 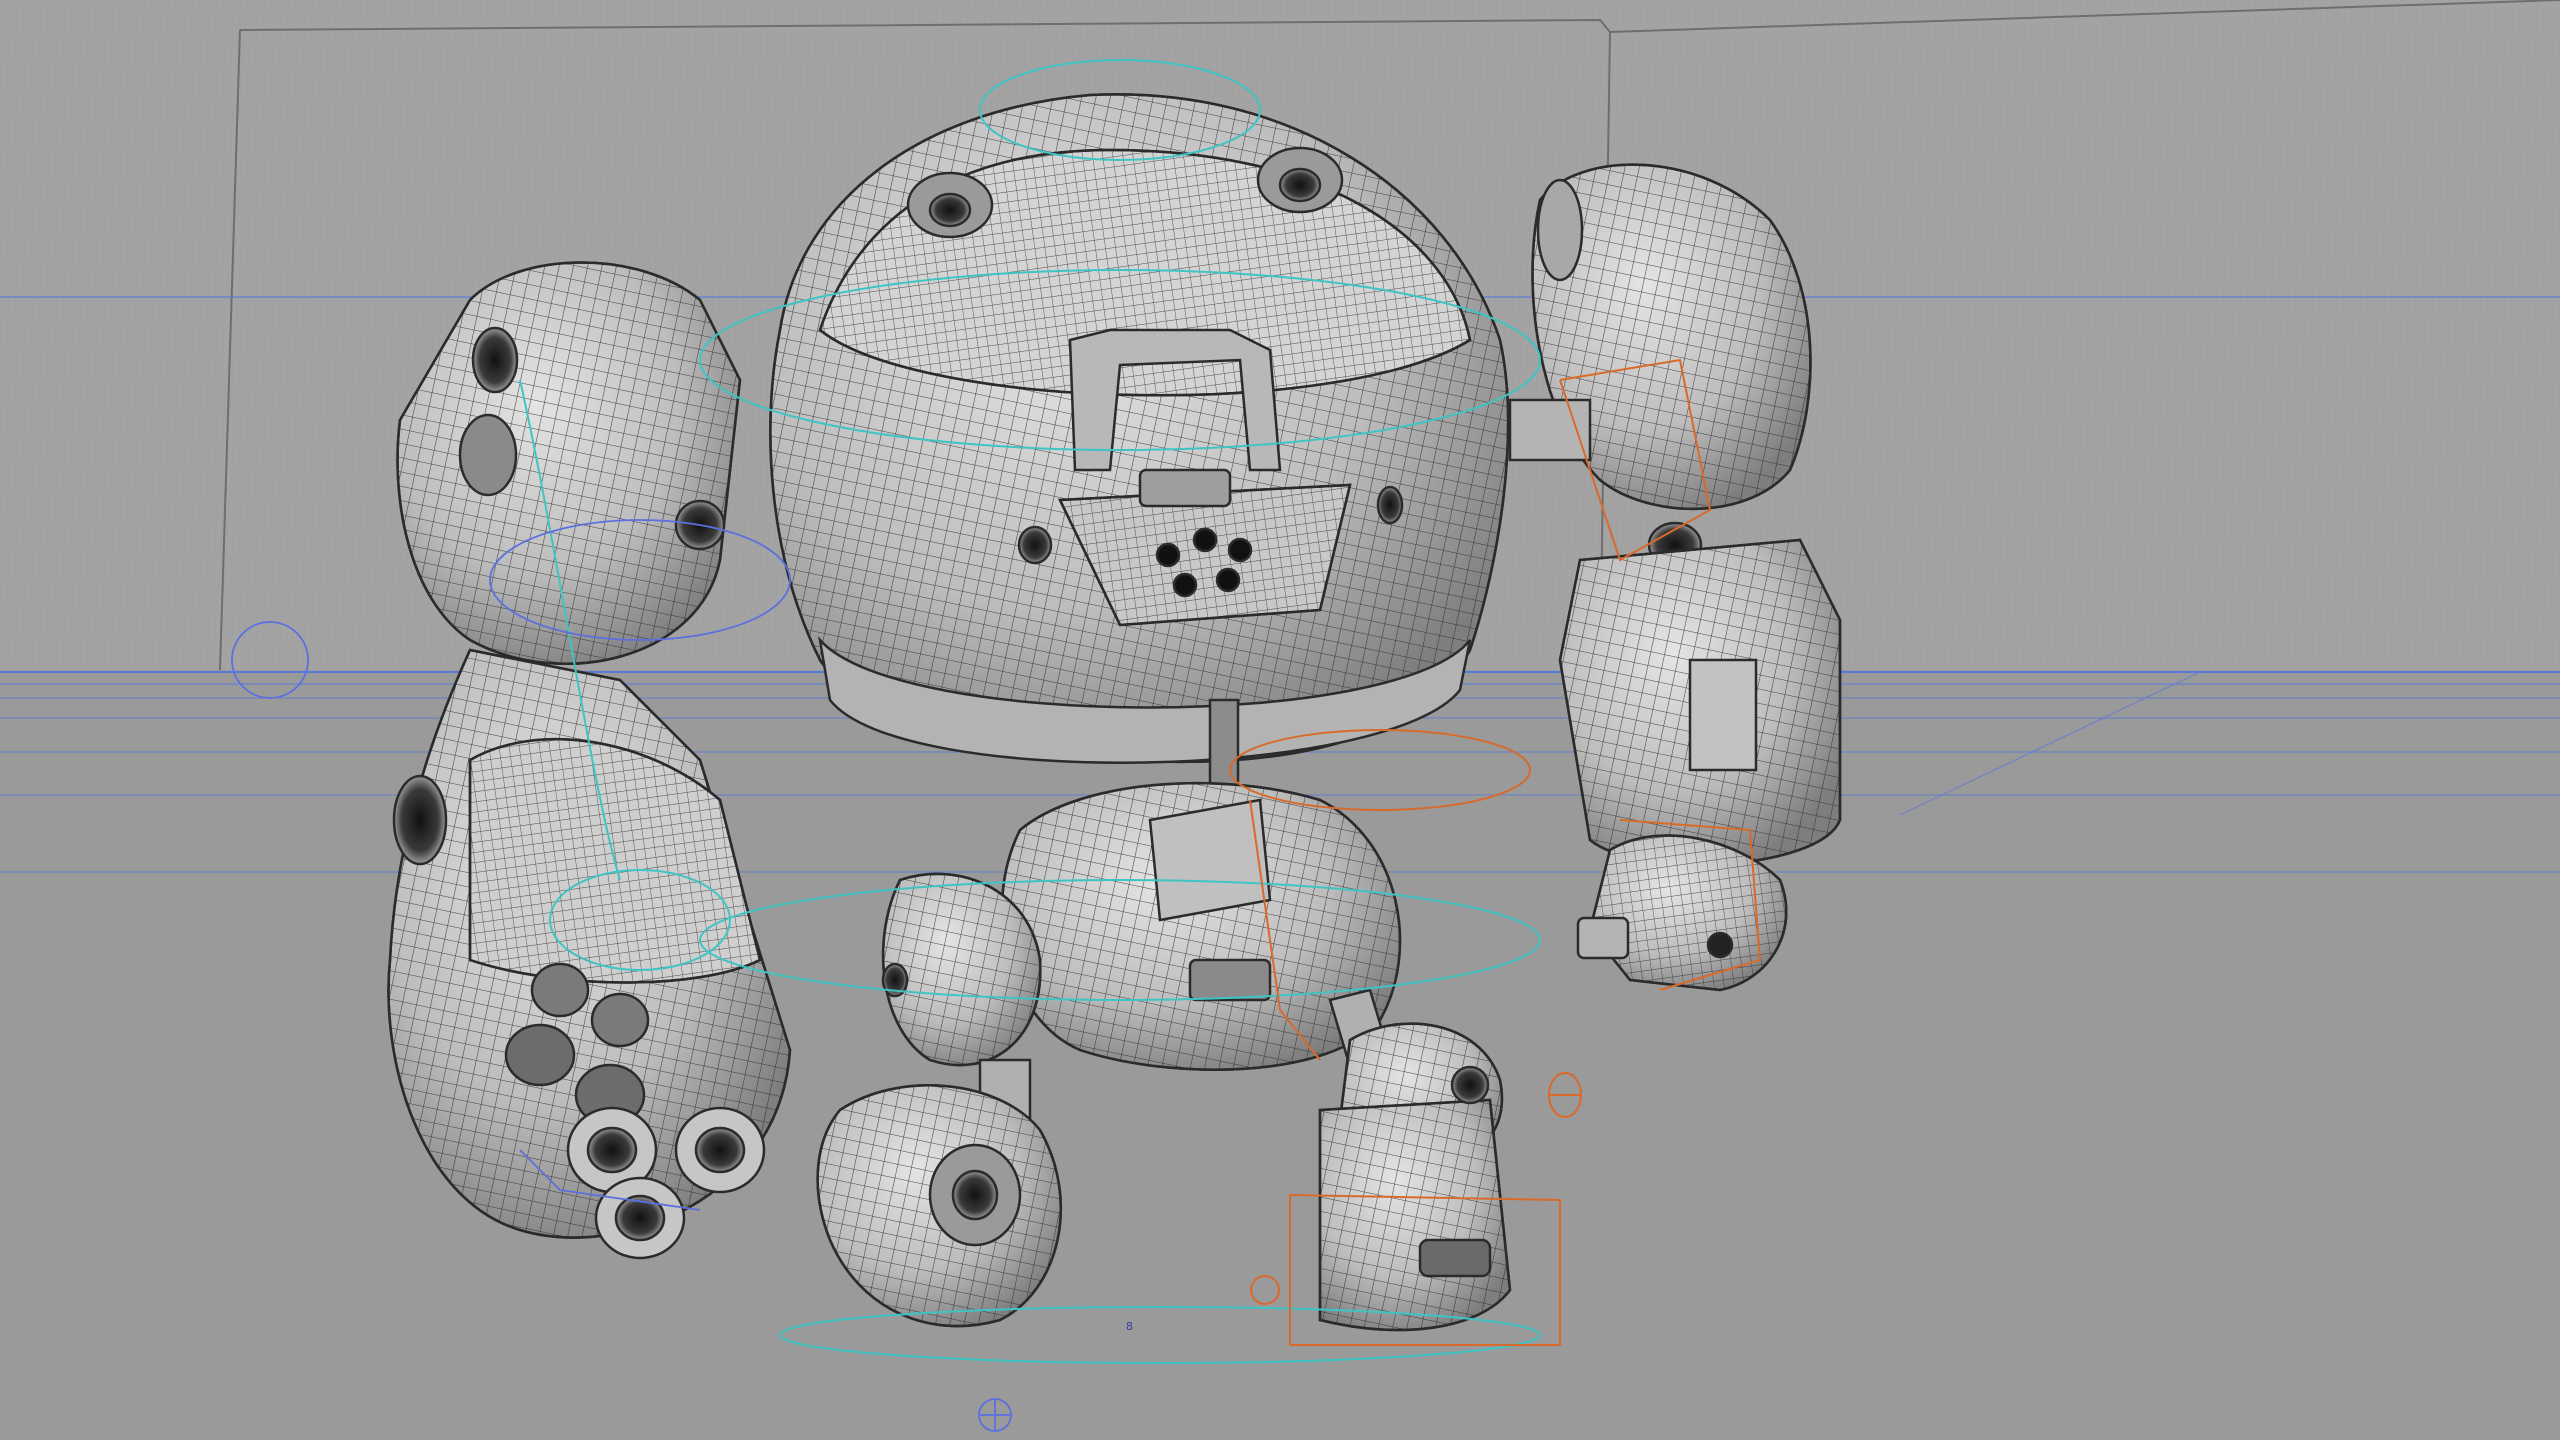 I want to click on torso-dome, so click(x=1139, y=442).